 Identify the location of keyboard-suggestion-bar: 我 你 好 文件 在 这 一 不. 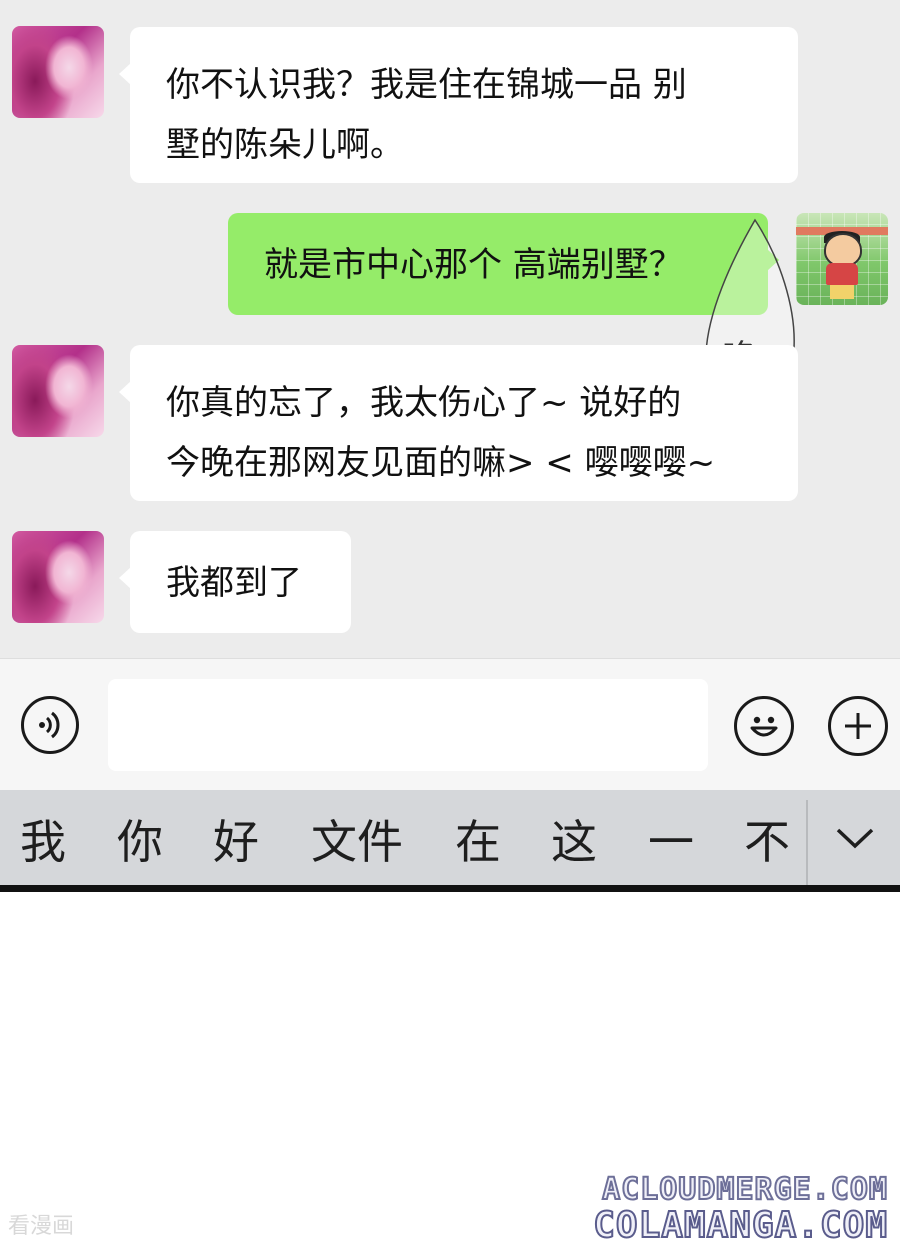
(450, 837).